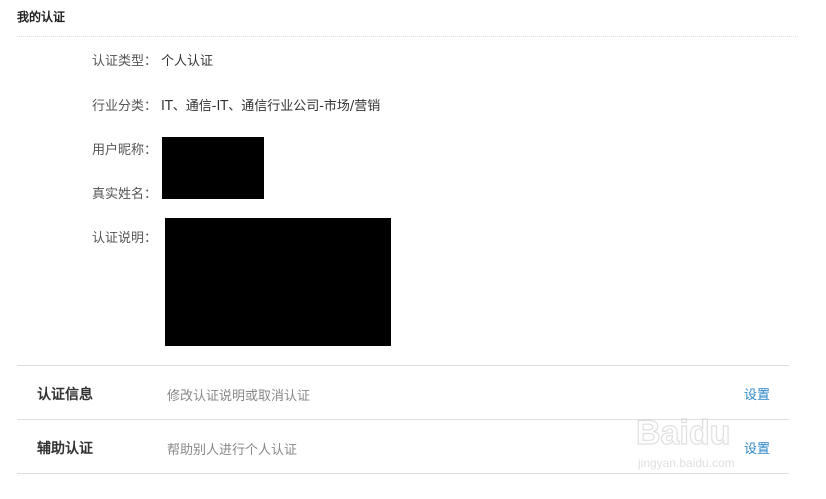  Describe the element at coordinates (65, 395) in the screenshot. I see `cert-info-title: 认证信息` at that location.